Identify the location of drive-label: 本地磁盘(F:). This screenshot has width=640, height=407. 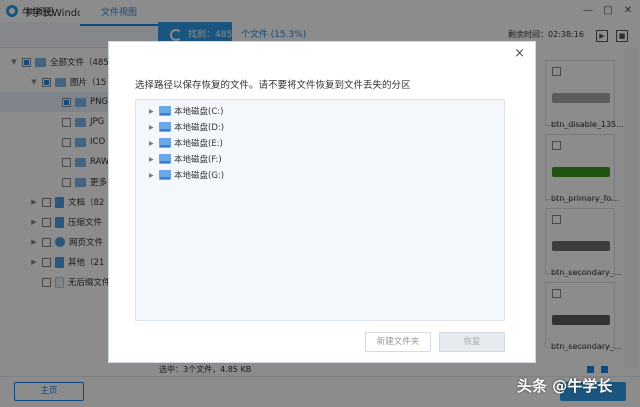
(198, 160).